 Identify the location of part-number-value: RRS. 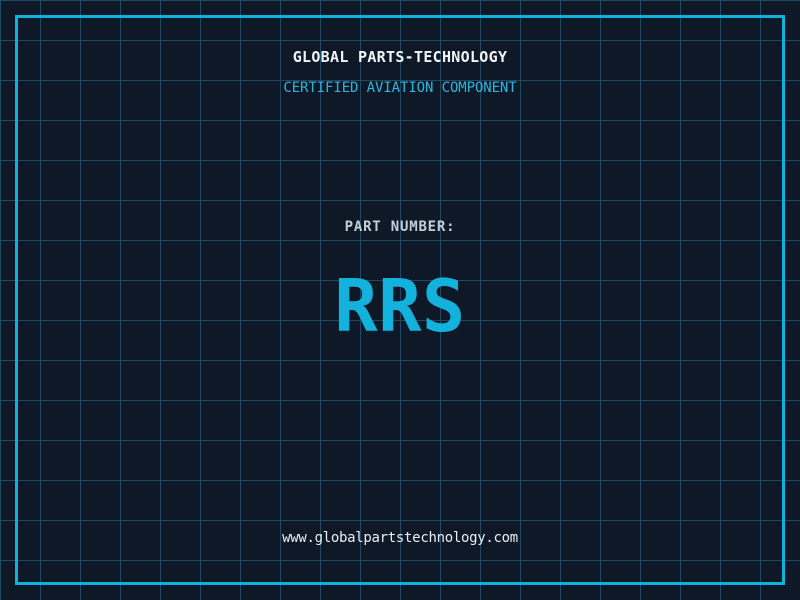
(400, 306).